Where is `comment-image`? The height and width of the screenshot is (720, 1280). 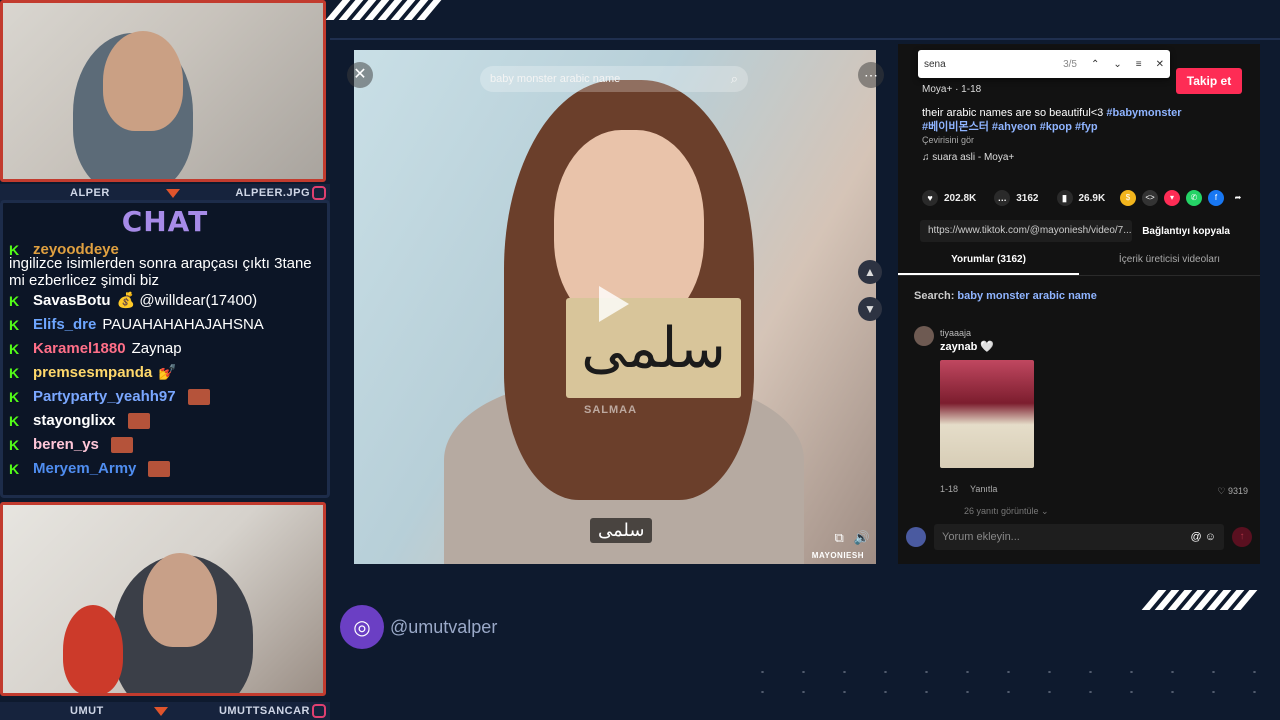
comment-image is located at coordinates (987, 414).